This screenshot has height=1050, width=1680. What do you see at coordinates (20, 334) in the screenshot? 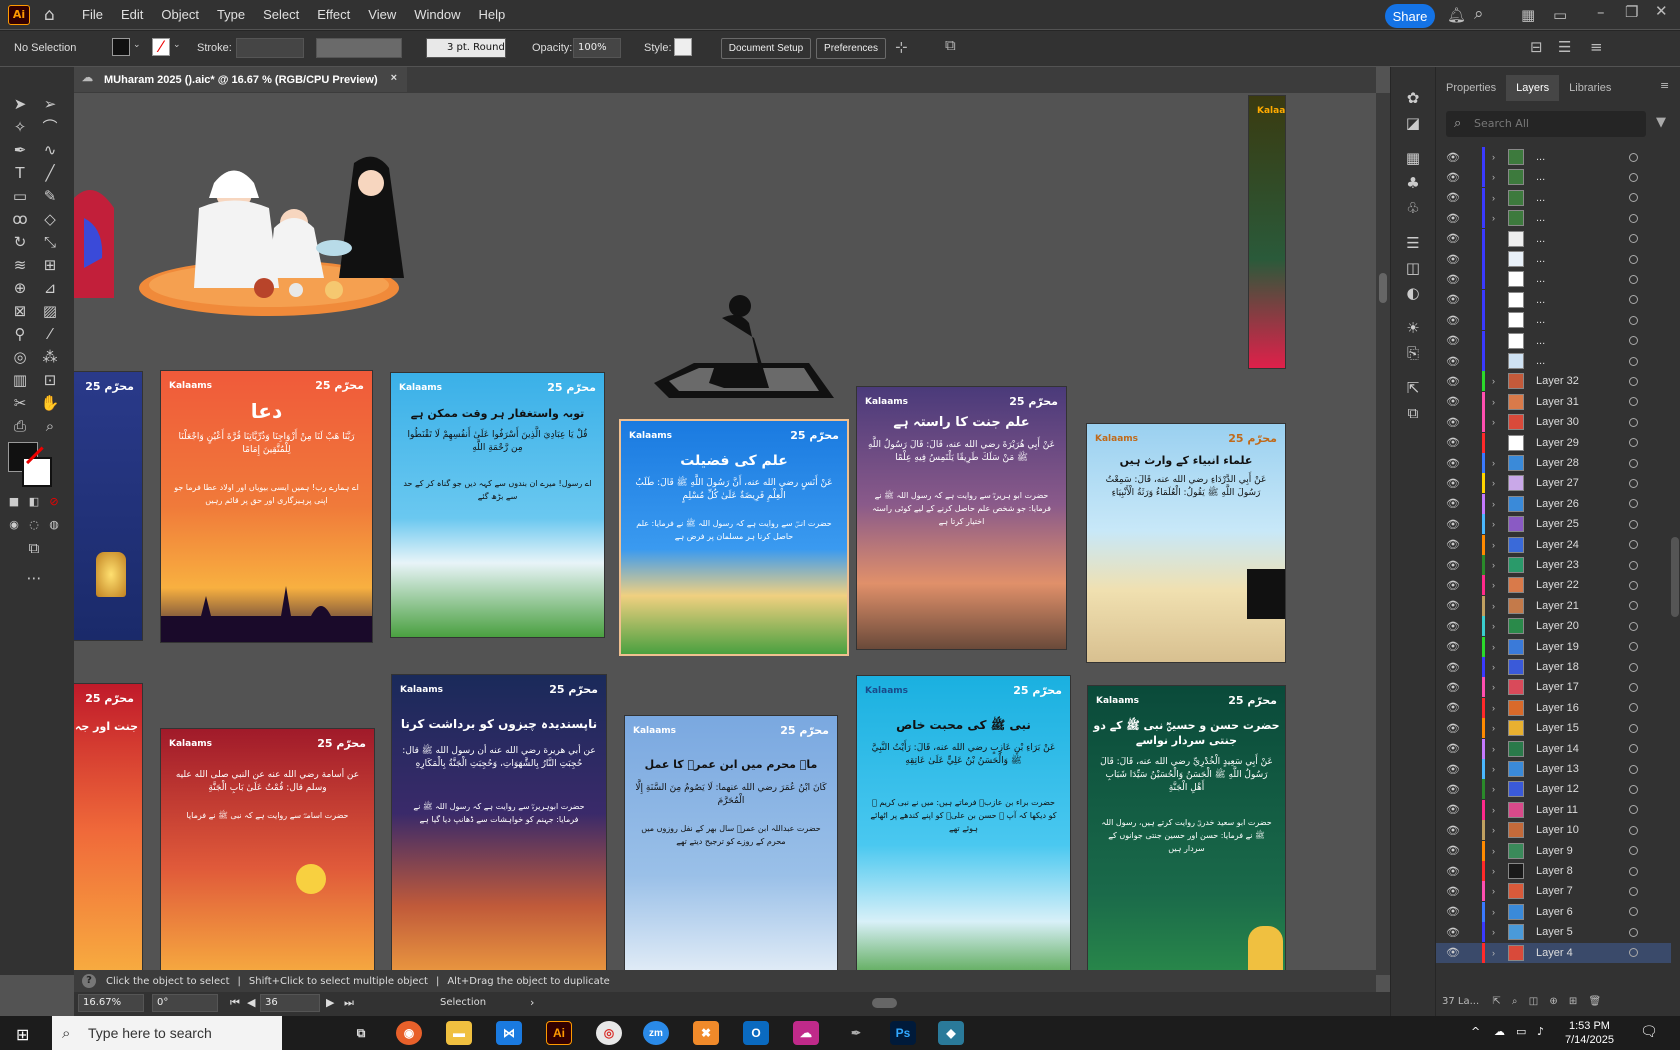
I see `eyedropper-icon: ⚲` at bounding box center [20, 334].